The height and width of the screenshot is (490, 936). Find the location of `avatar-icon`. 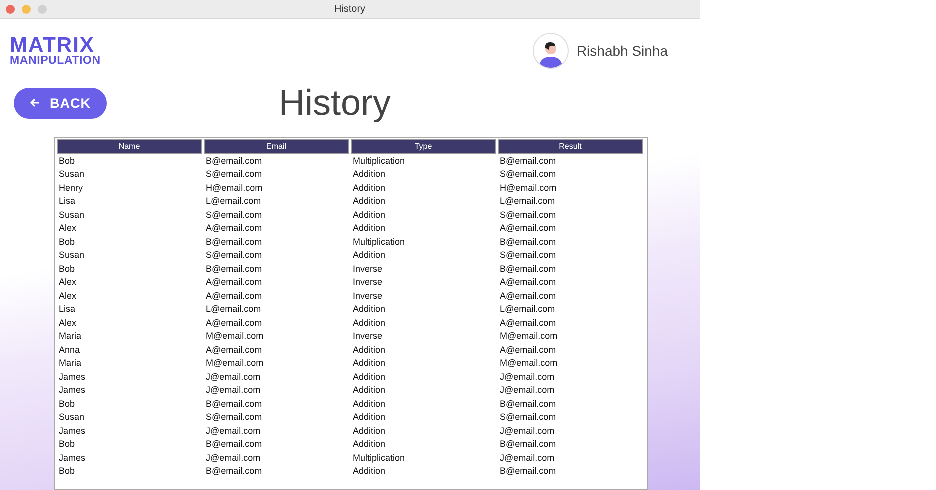

avatar-icon is located at coordinates (550, 51).